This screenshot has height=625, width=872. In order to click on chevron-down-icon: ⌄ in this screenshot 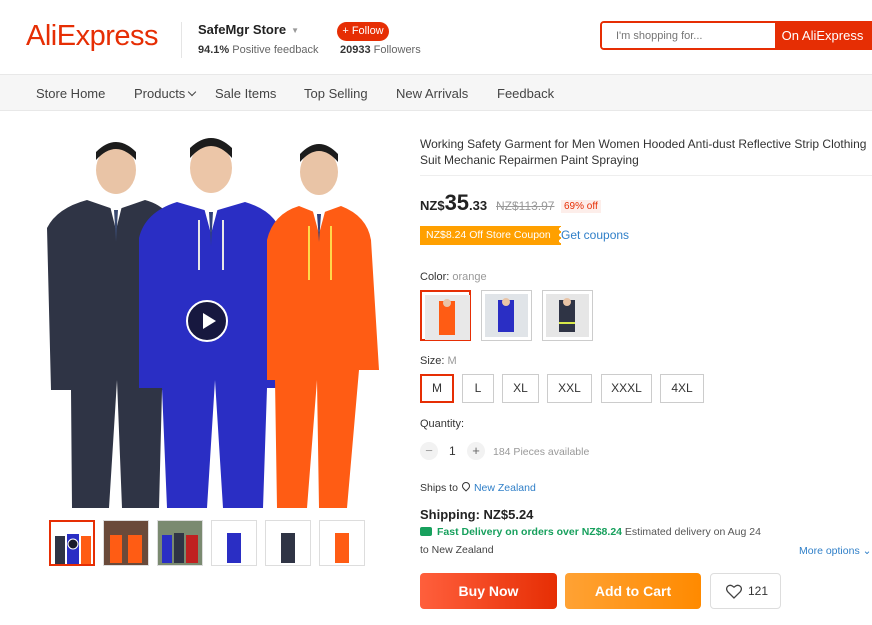, I will do `click(867, 551)`.